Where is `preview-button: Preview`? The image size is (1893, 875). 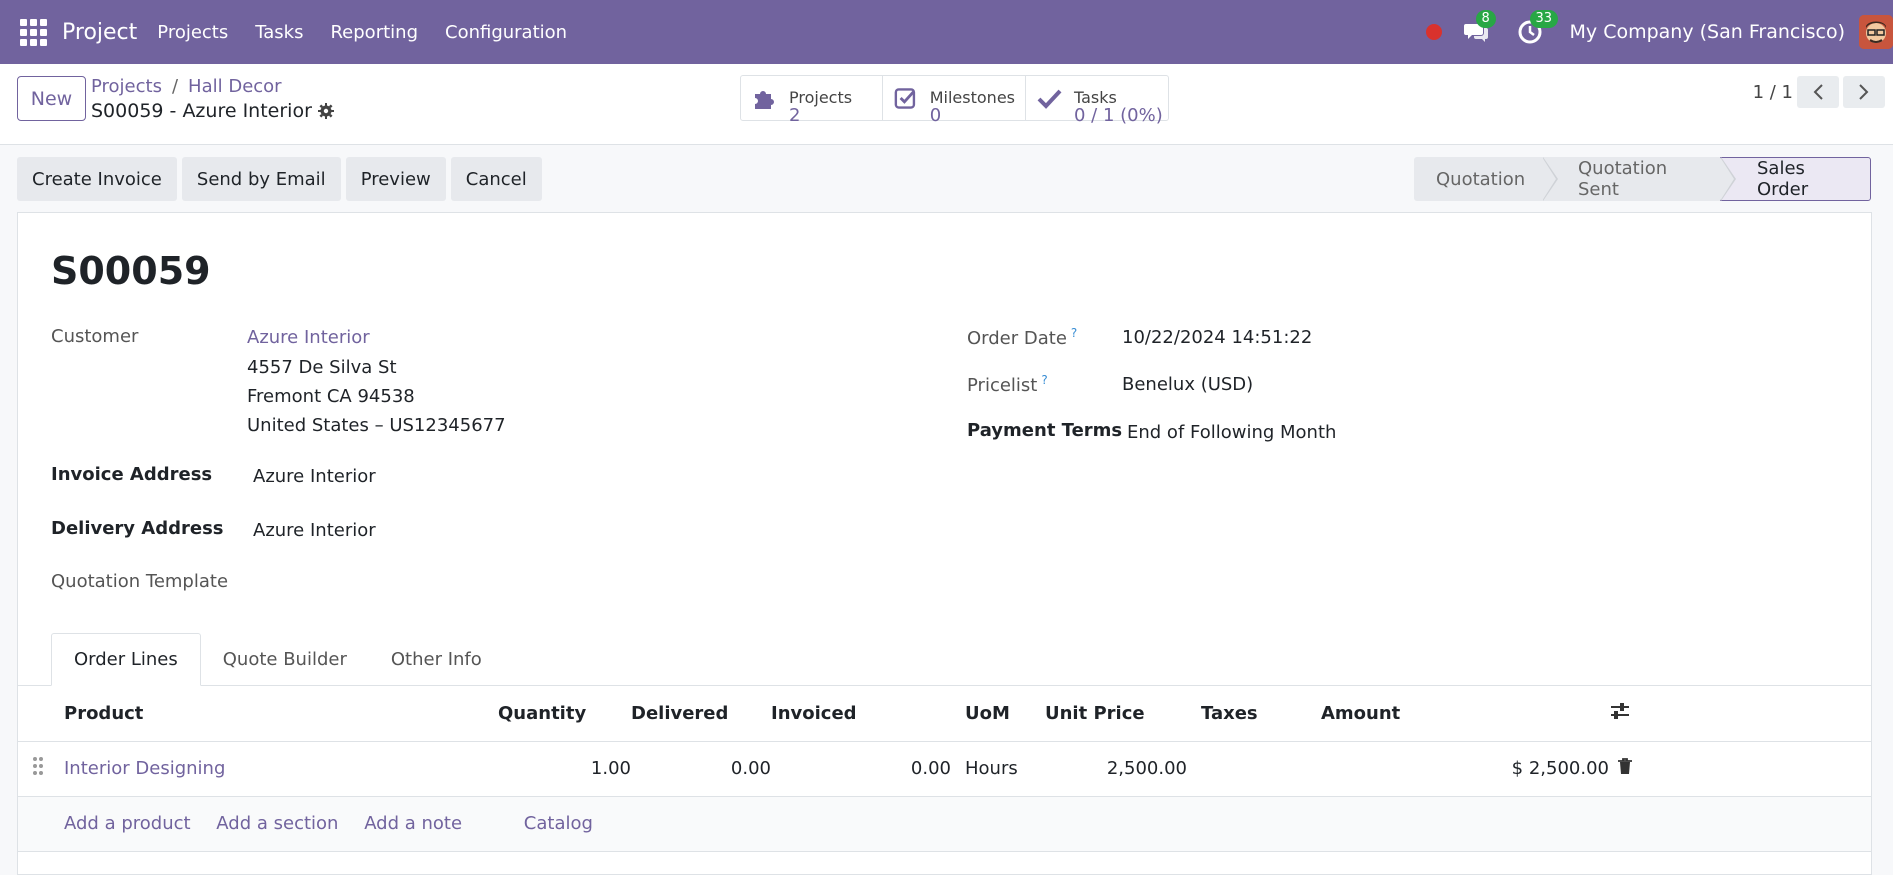
preview-button: Preview is located at coordinates (395, 179).